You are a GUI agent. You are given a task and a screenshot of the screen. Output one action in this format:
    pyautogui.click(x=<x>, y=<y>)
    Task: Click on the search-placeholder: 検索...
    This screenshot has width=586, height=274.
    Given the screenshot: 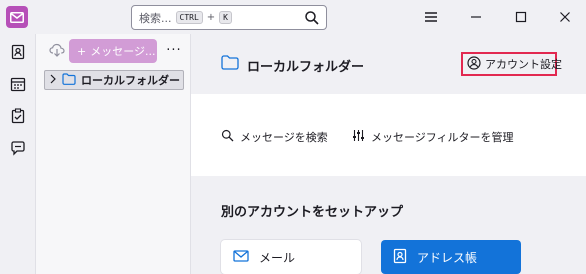 What is the action you would take?
    pyautogui.click(x=155, y=18)
    